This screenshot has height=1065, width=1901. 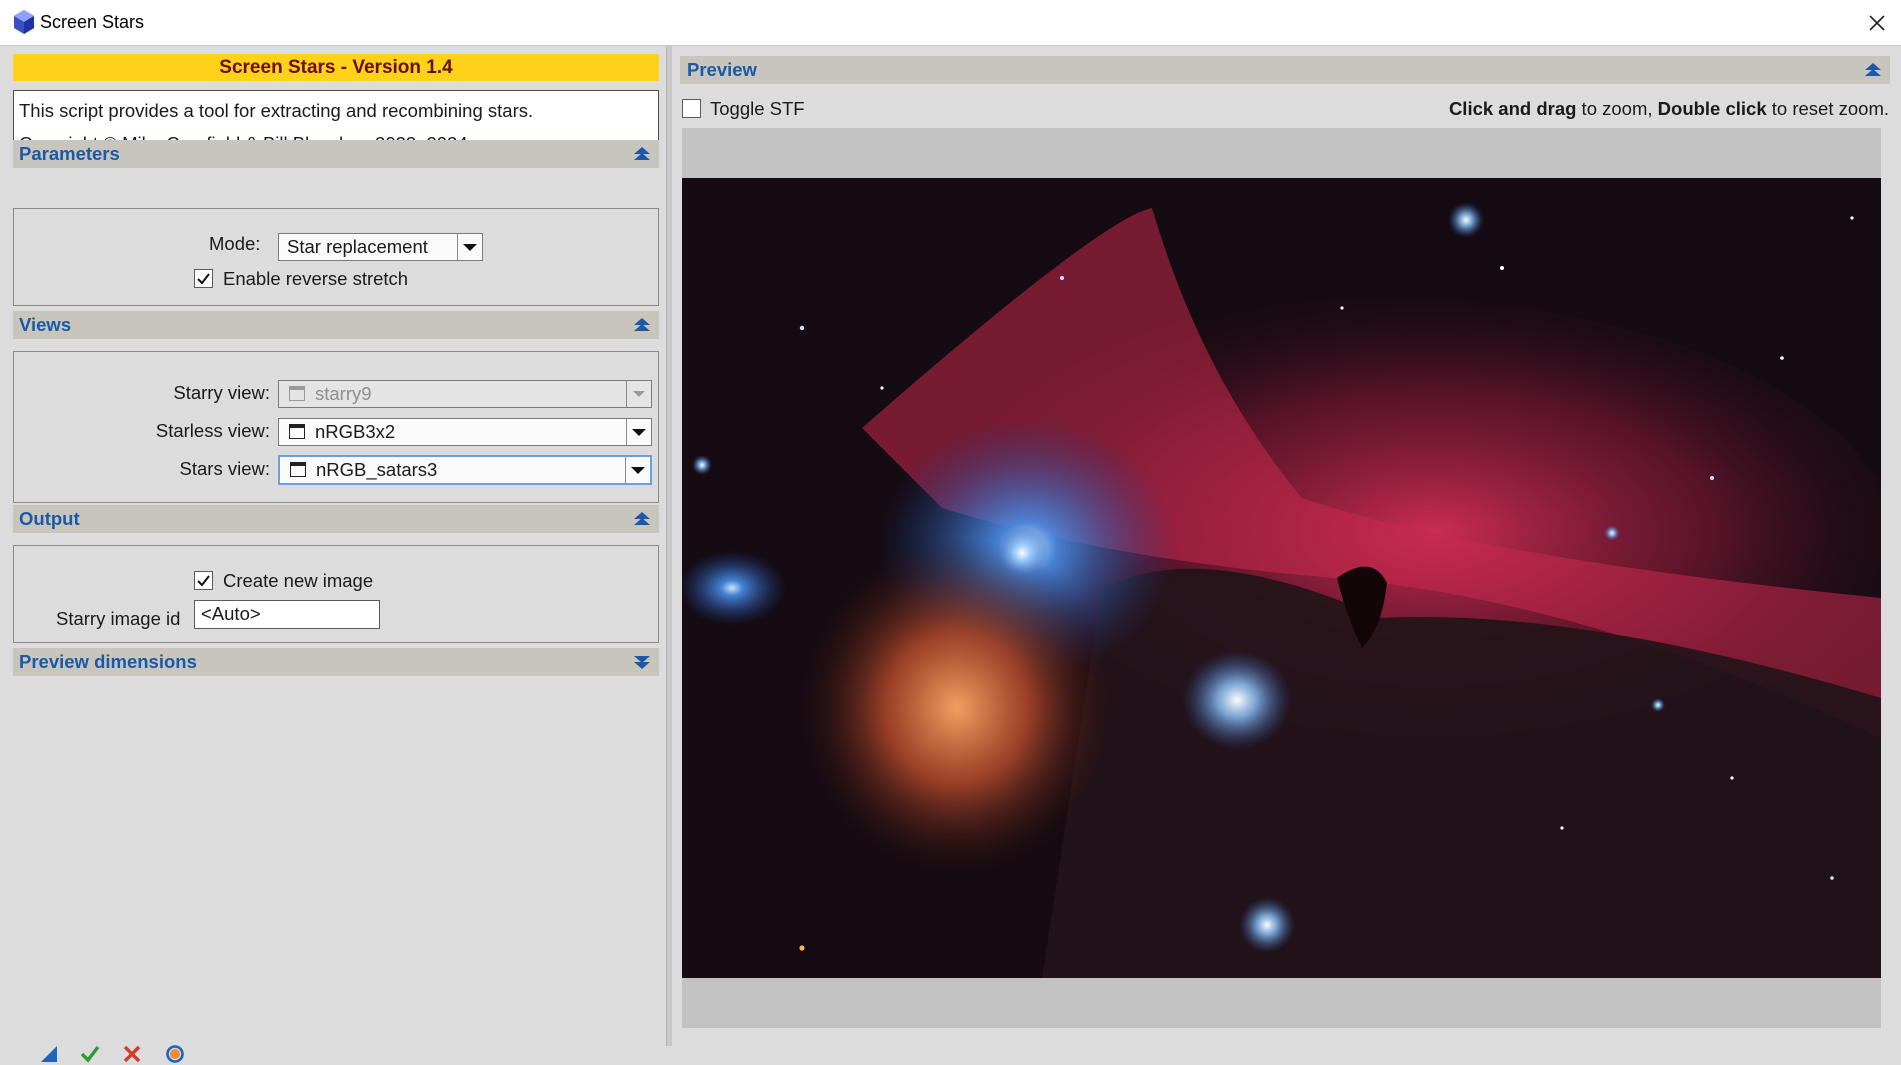 What do you see at coordinates (336, 154) in the screenshot?
I see `section-parameters: Parameters` at bounding box center [336, 154].